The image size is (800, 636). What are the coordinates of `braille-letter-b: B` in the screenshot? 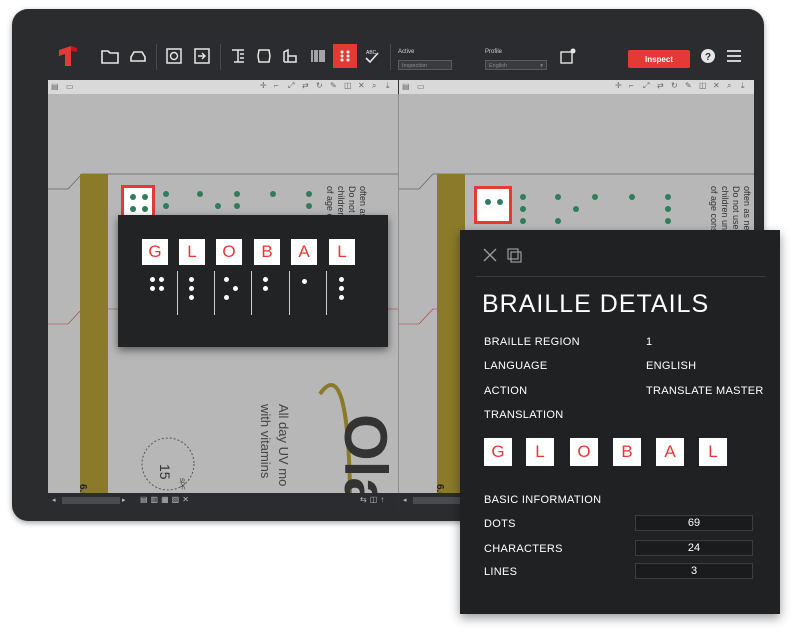 It's located at (267, 252).